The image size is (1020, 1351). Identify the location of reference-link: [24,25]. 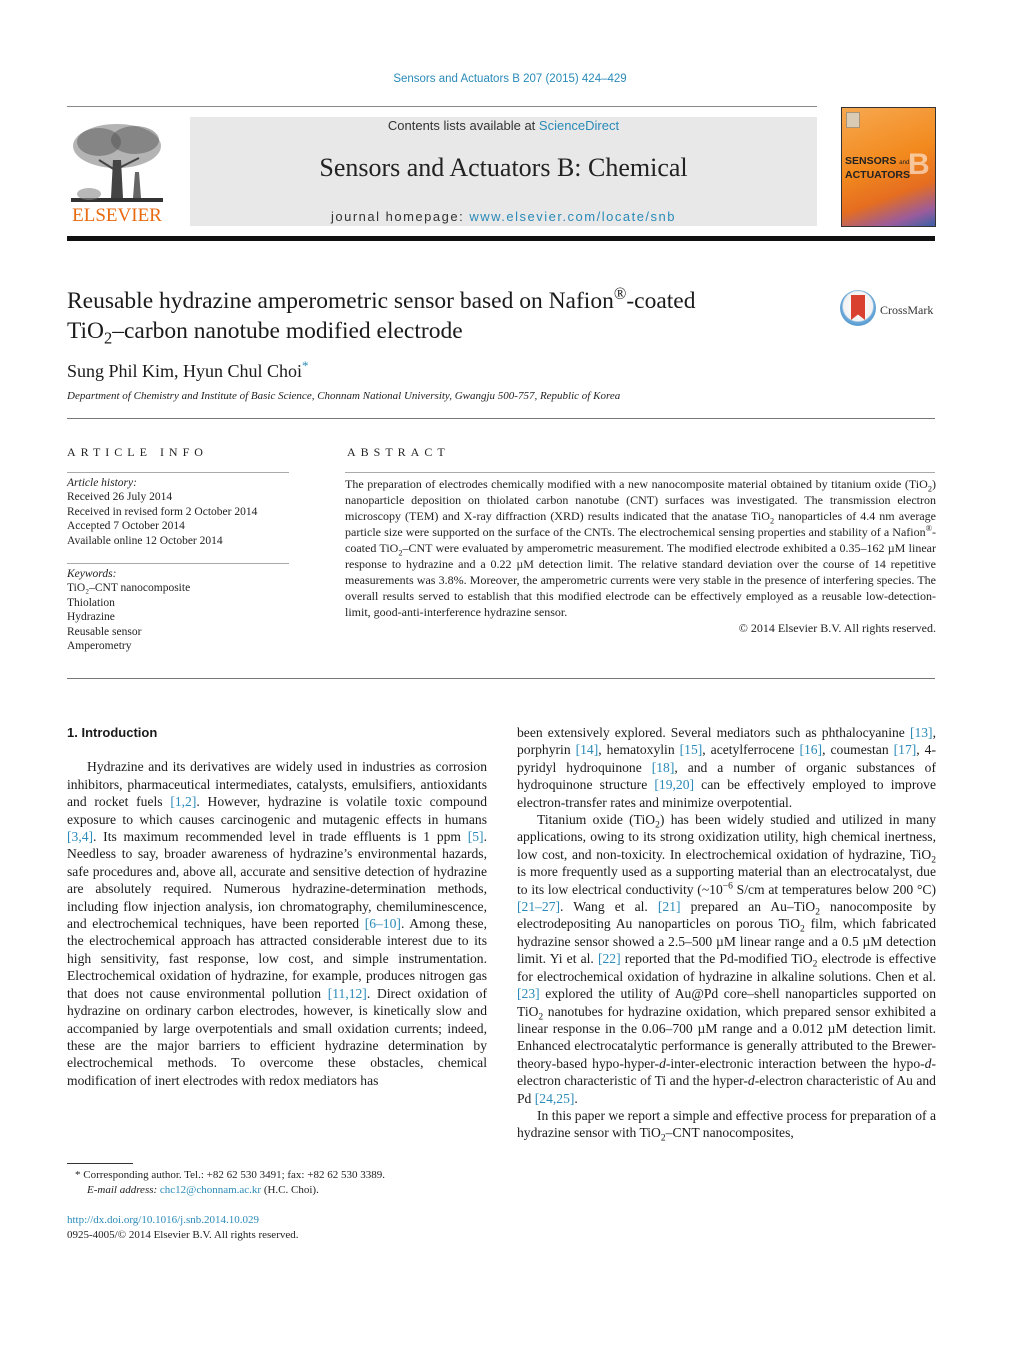
(555, 1098).